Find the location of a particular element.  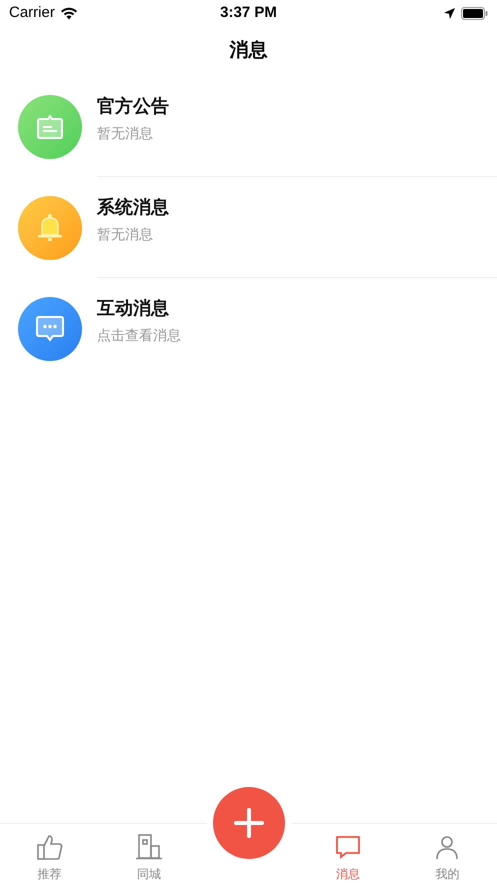

thumbs-up-icon is located at coordinates (50, 847).